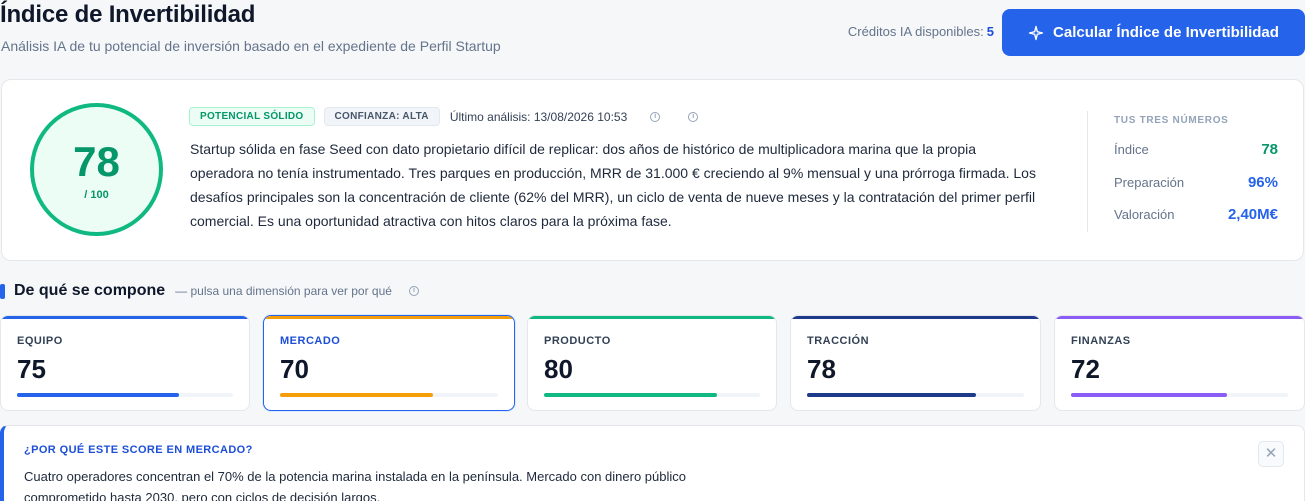 This screenshot has height=501, width=1305. I want to click on dimension-card-finanzas: FINANZAS 72, so click(1179, 363).